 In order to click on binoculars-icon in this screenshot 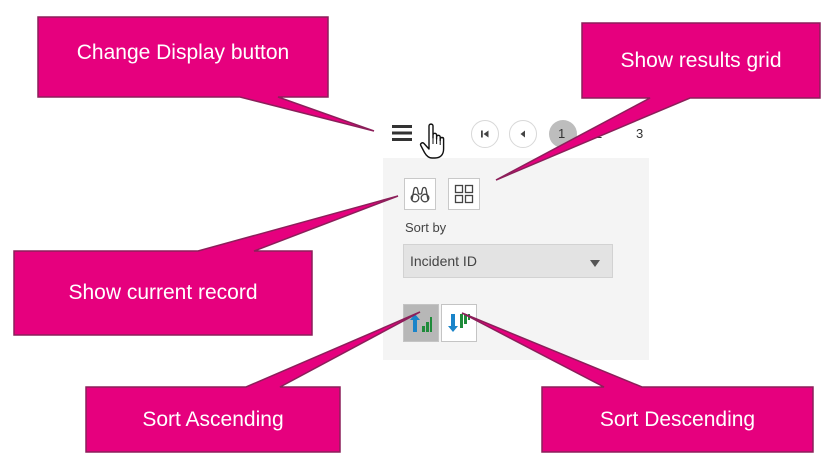, I will do `click(420, 194)`.